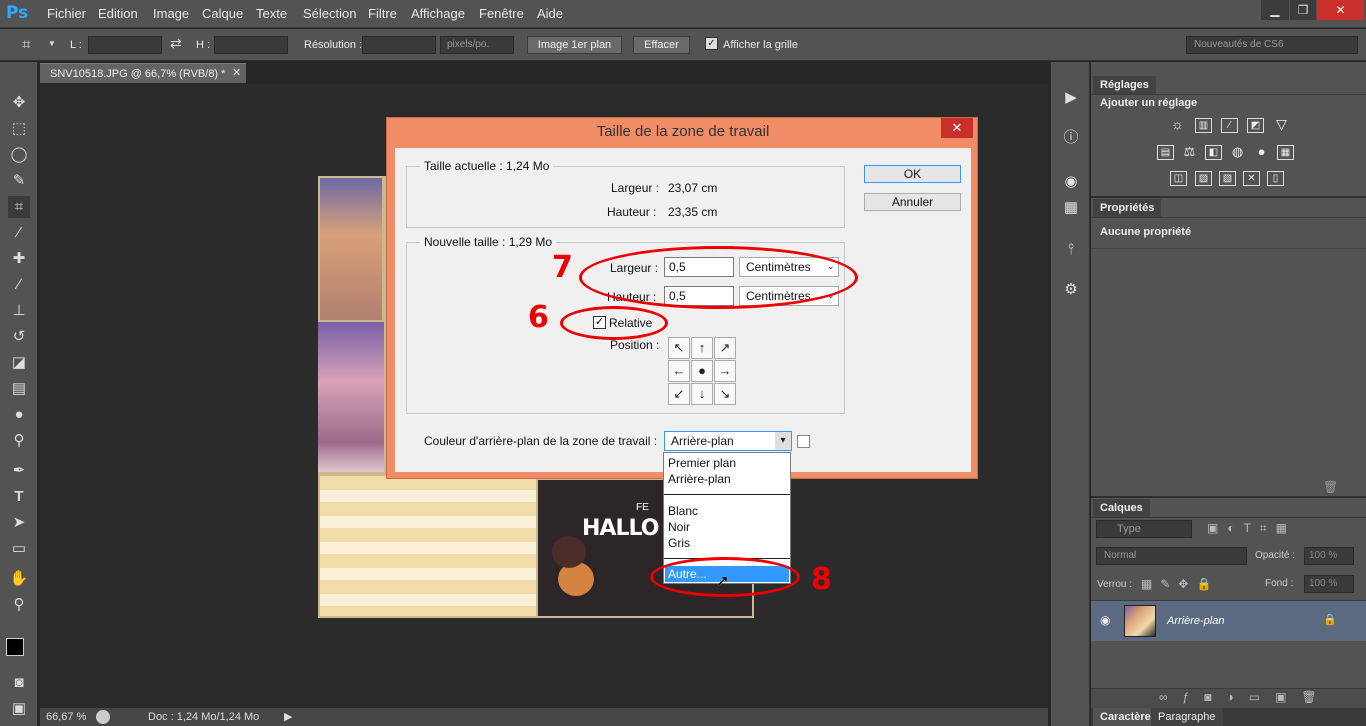 The height and width of the screenshot is (726, 1366). I want to click on rectangle-tool-icon: ▭, so click(19, 549).